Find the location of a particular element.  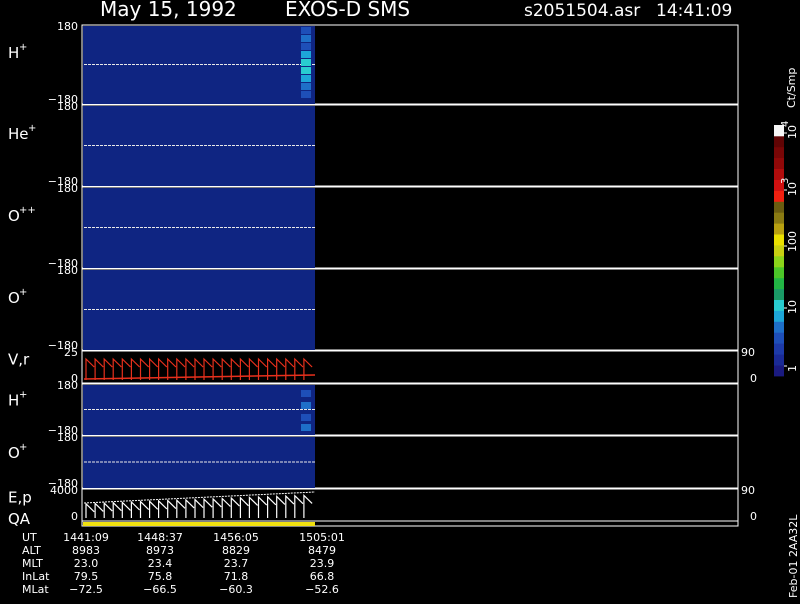

panel-label: QA is located at coordinates (19, 519).